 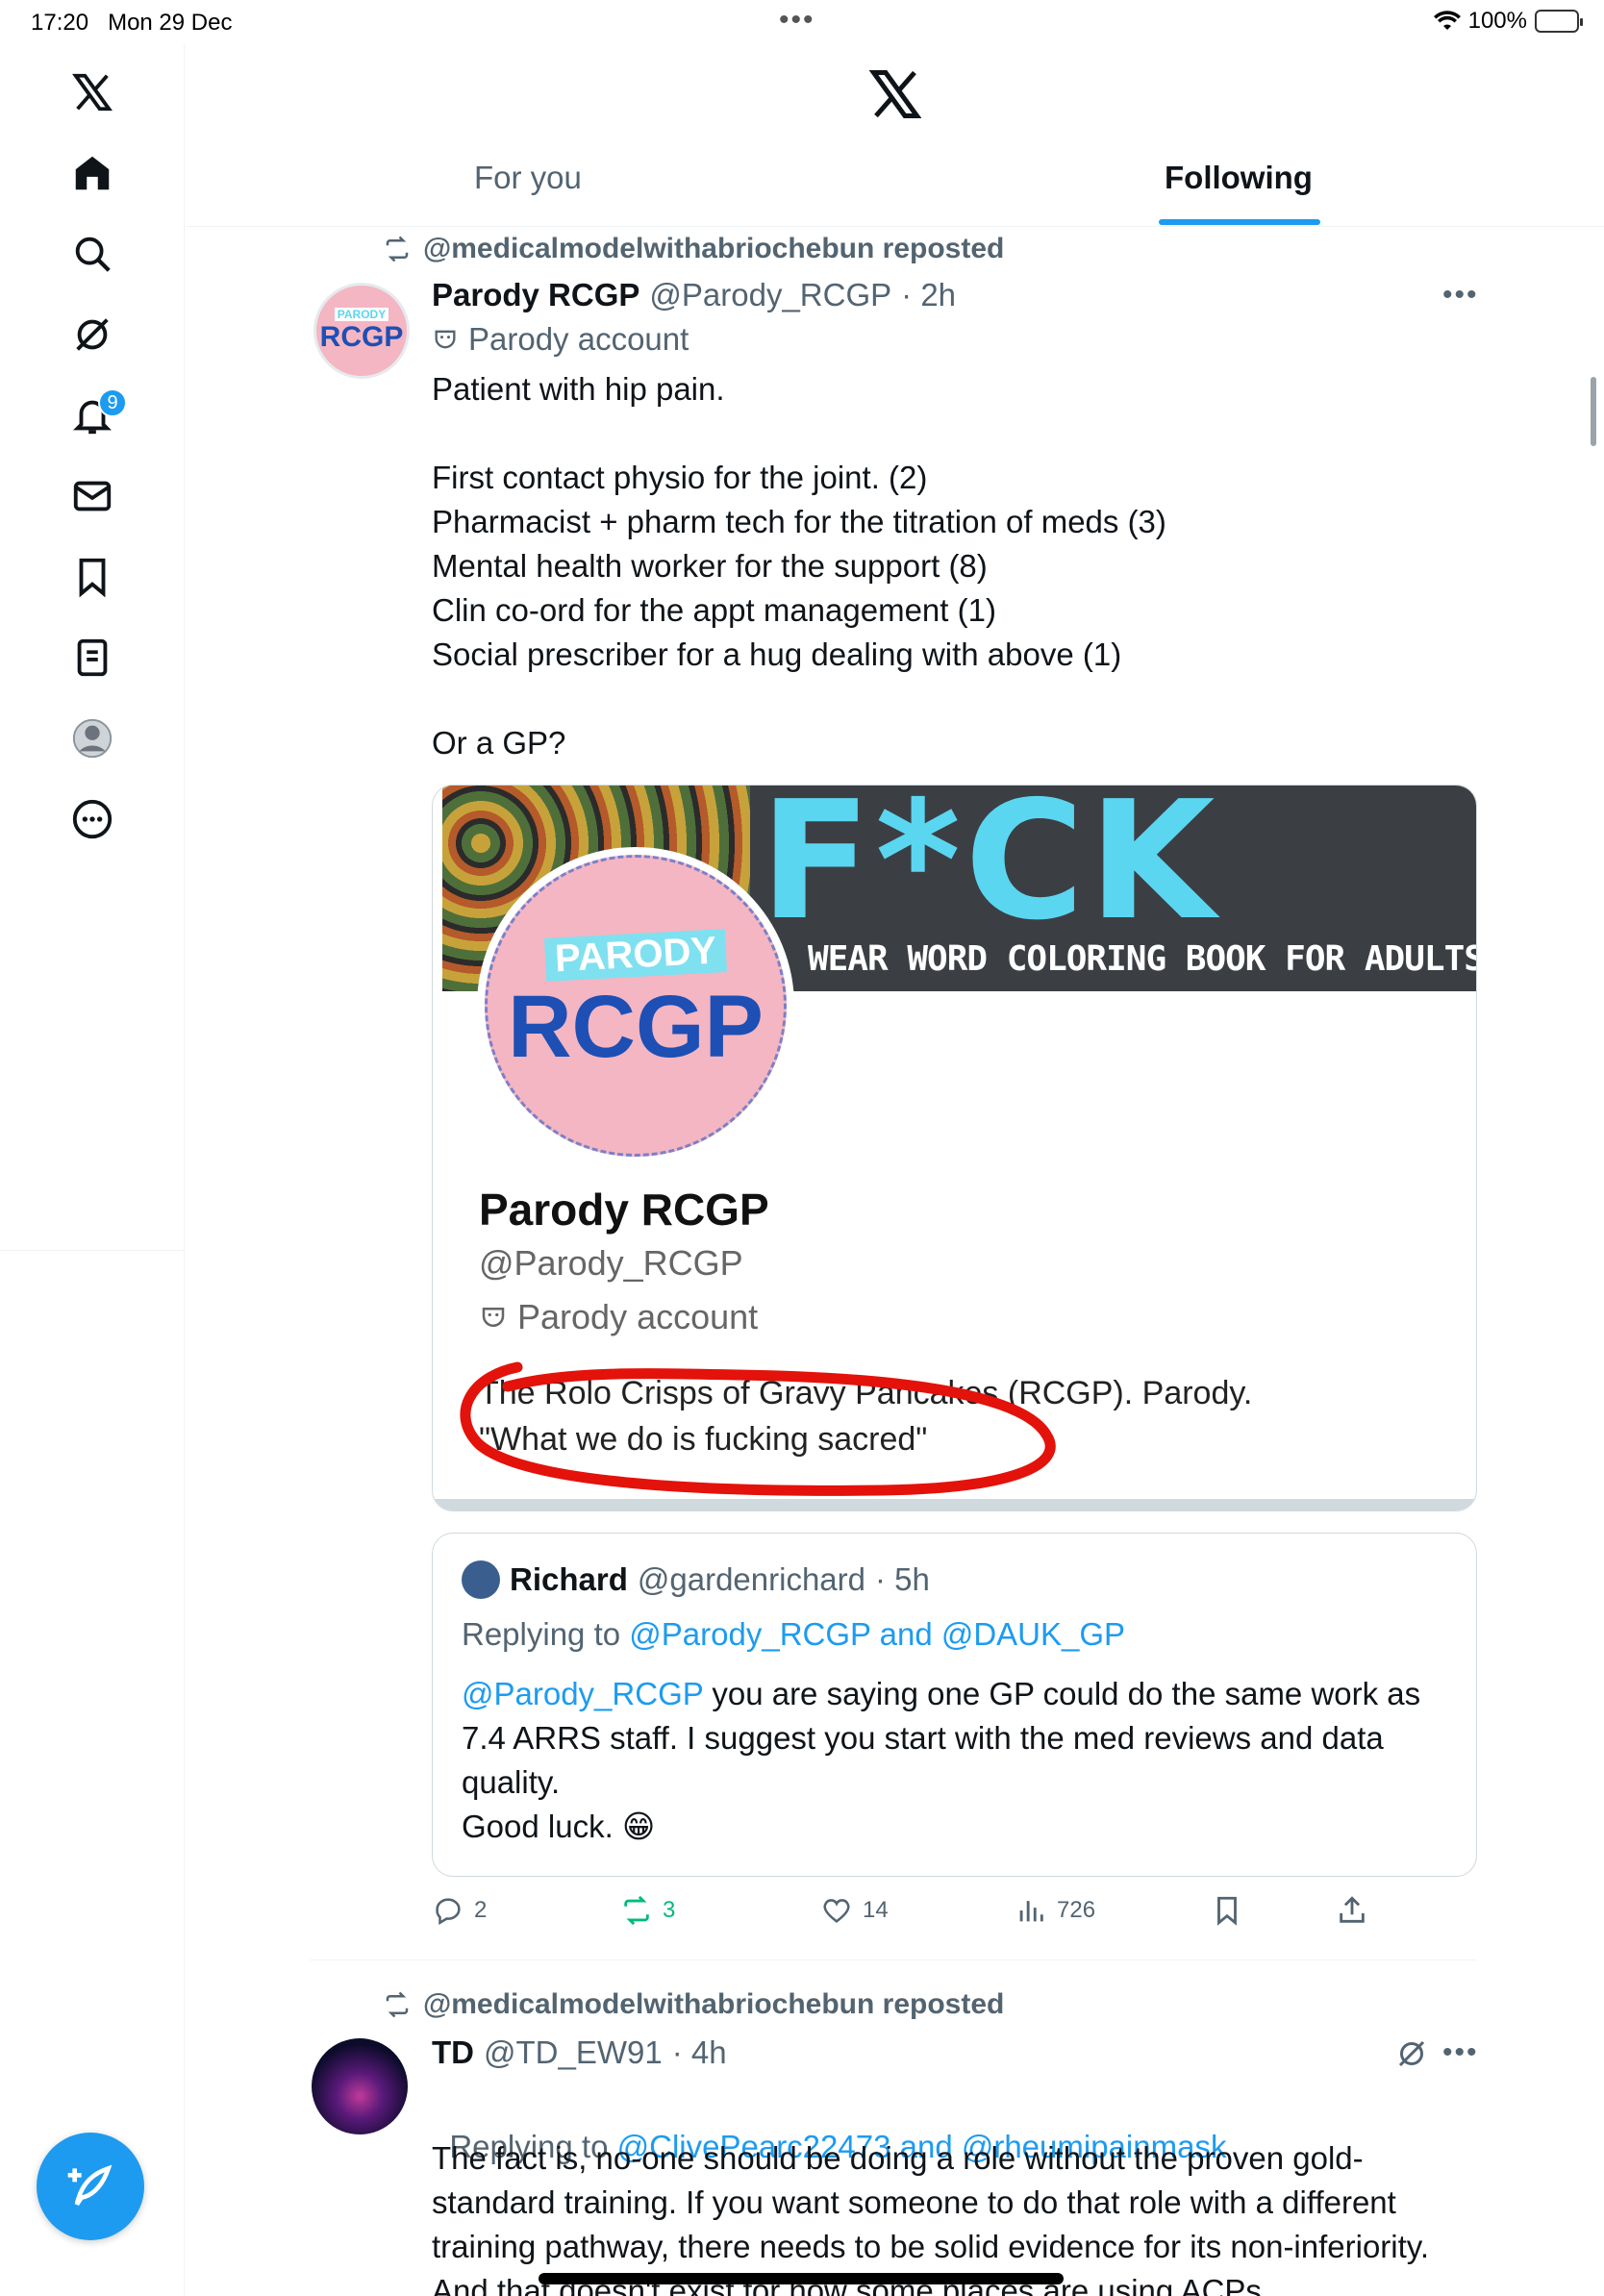 I want to click on avatar, so click(x=360, y=2086).